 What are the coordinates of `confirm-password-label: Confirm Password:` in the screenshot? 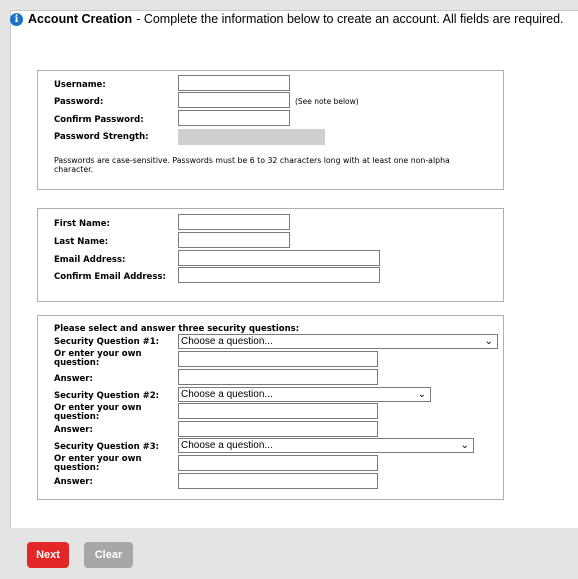 It's located at (99, 120).